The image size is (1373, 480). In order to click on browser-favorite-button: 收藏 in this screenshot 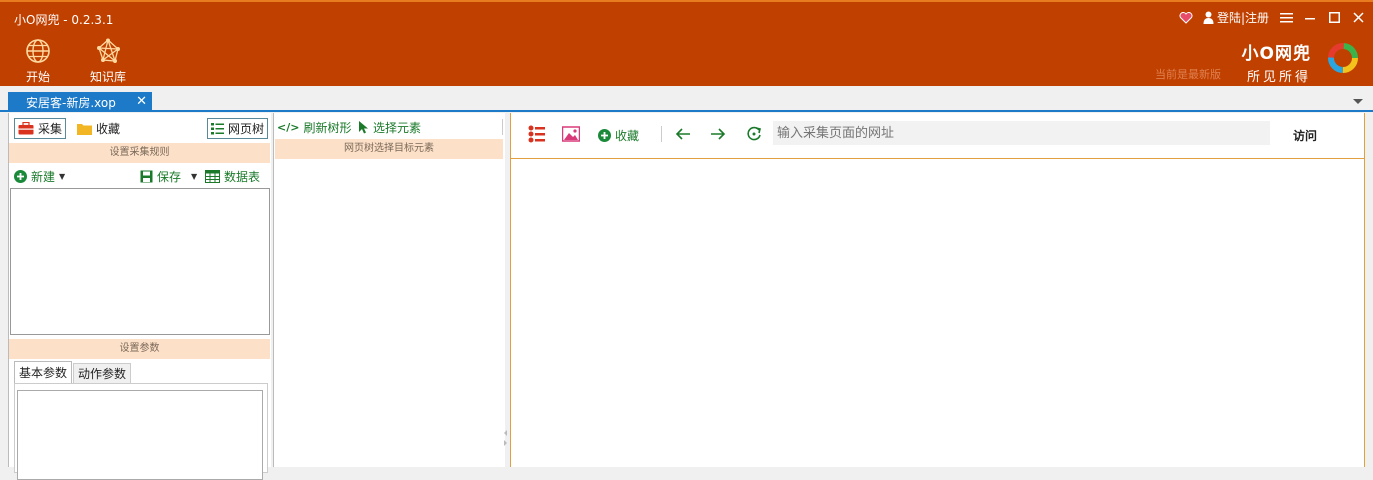, I will do `click(618, 135)`.